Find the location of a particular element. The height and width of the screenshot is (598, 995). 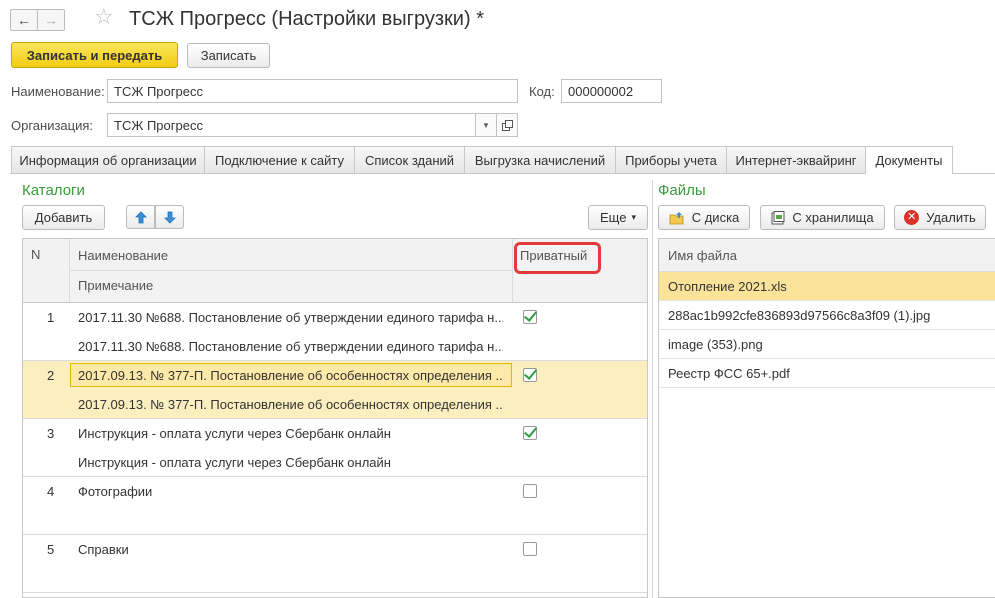

organization-input: ТСЖ Прогресс is located at coordinates (291, 125).